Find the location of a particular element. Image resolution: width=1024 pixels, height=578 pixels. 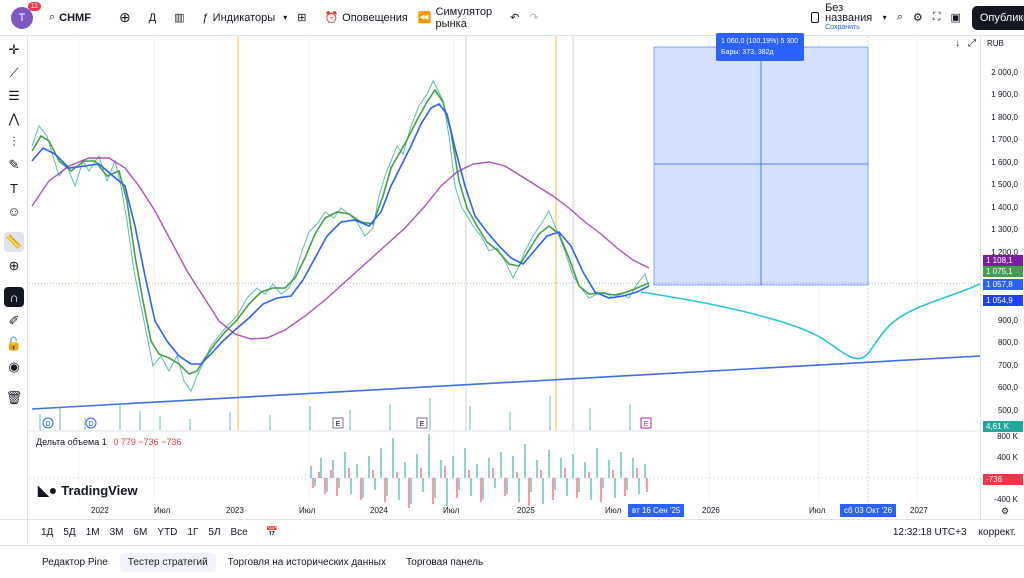

user-menu: T 11 is located at coordinates (20, 18).